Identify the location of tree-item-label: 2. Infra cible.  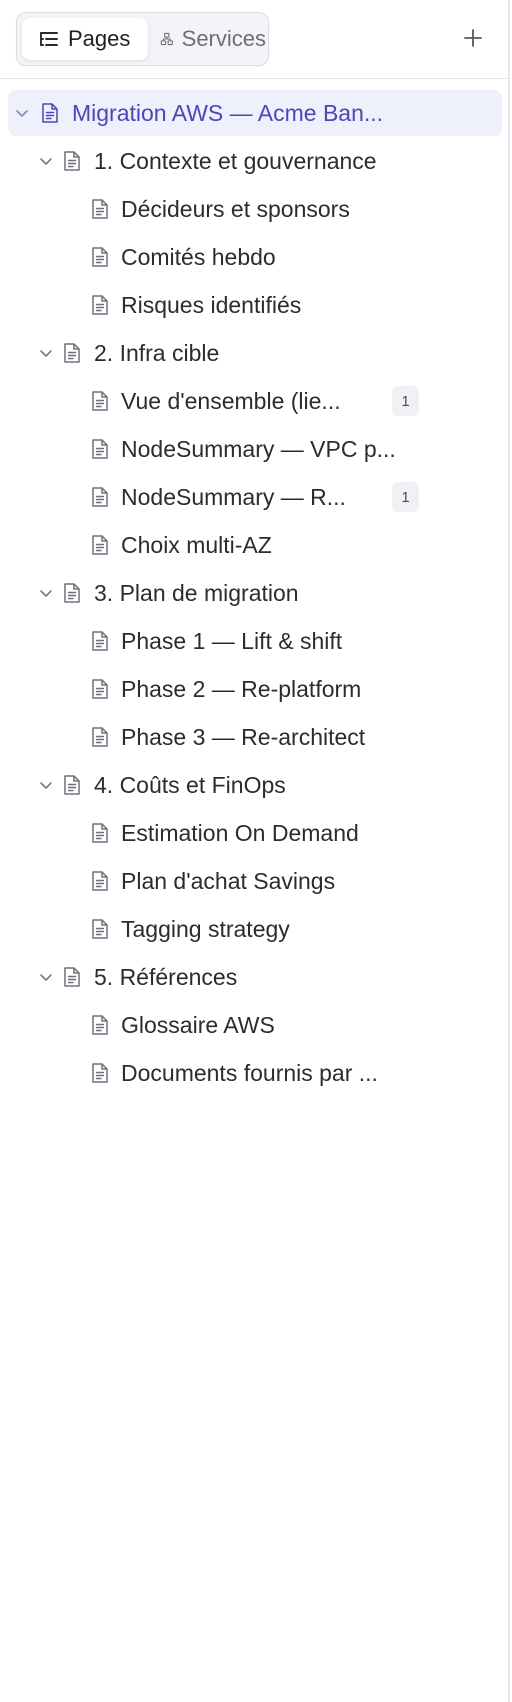
(157, 353).